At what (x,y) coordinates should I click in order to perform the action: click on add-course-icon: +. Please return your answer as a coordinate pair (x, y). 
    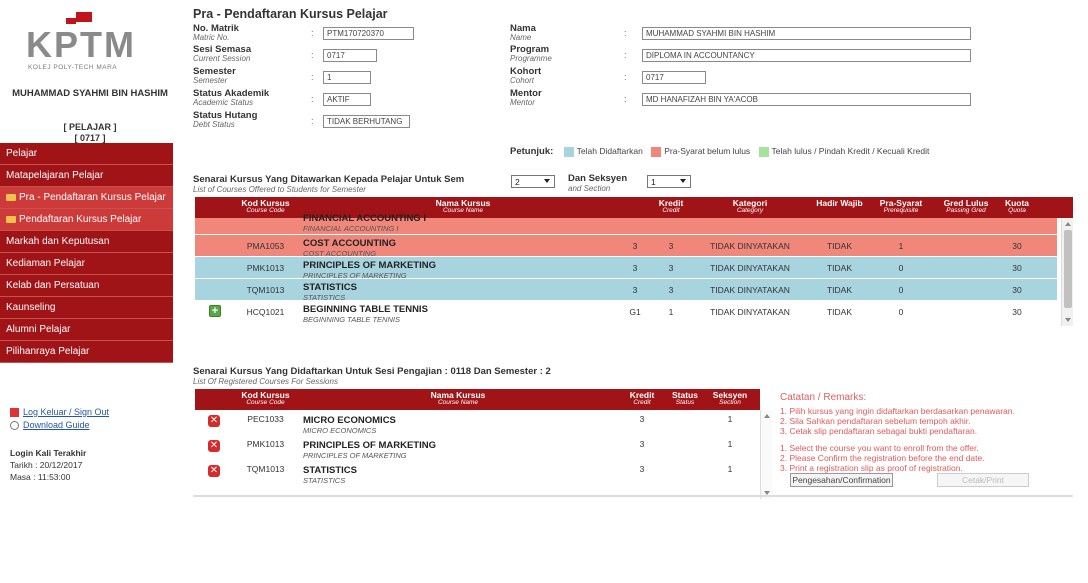
    Looking at the image, I should click on (215, 311).